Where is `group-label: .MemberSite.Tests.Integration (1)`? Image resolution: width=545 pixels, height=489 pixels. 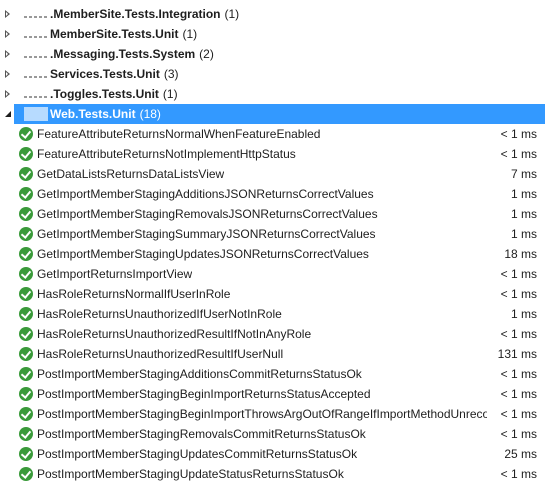 group-label: .MemberSite.Tests.Integration (1) is located at coordinates (130, 14).